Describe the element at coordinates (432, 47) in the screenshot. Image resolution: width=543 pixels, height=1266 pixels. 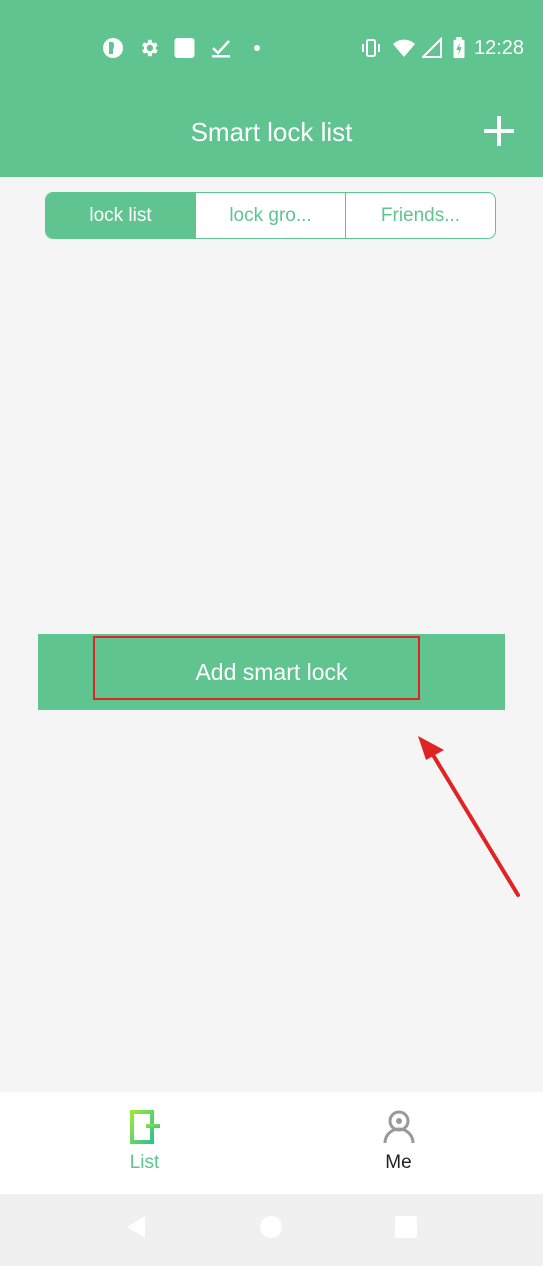
I see `signal-icon` at that location.